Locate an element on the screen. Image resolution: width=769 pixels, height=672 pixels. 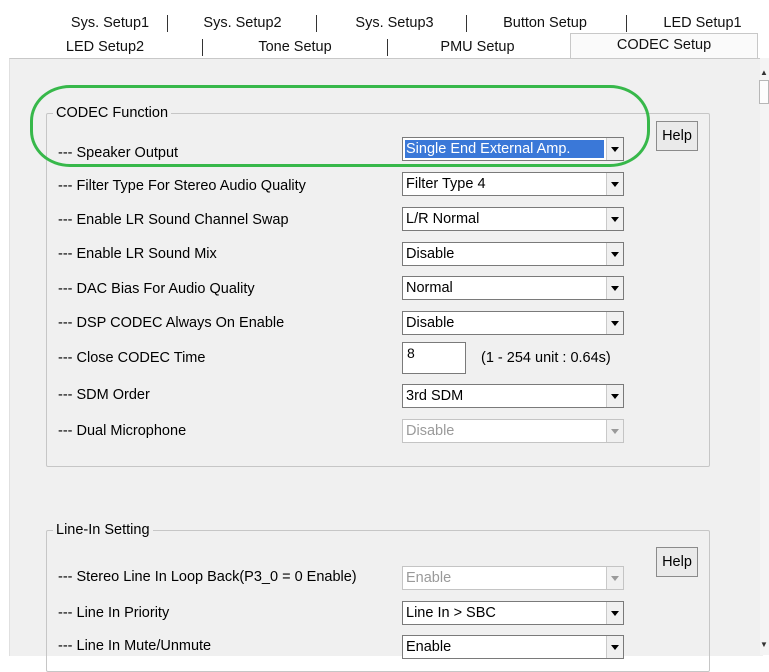
line-in-priority-select: Line In > SBC is located at coordinates (513, 613).